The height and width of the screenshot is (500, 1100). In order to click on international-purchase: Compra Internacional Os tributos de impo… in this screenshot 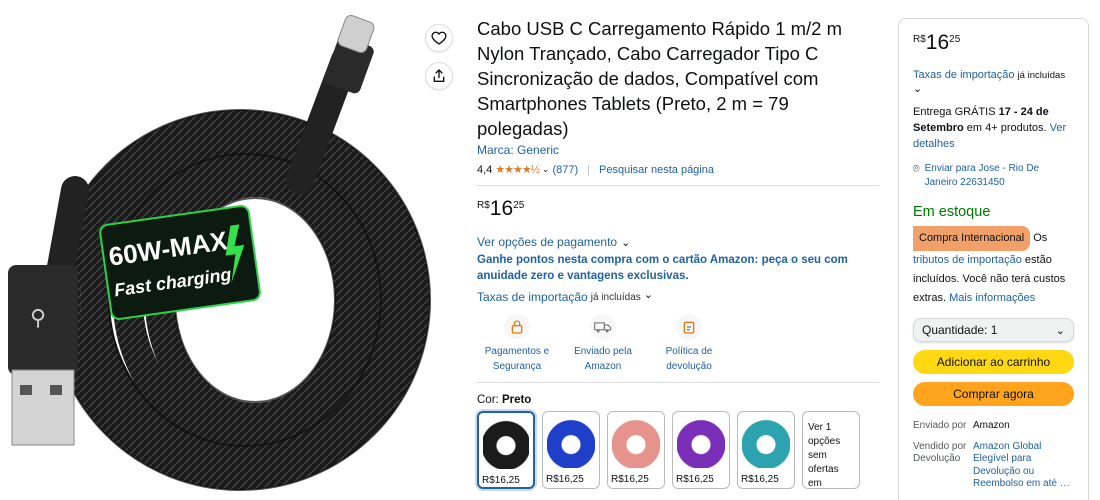, I will do `click(993, 267)`.